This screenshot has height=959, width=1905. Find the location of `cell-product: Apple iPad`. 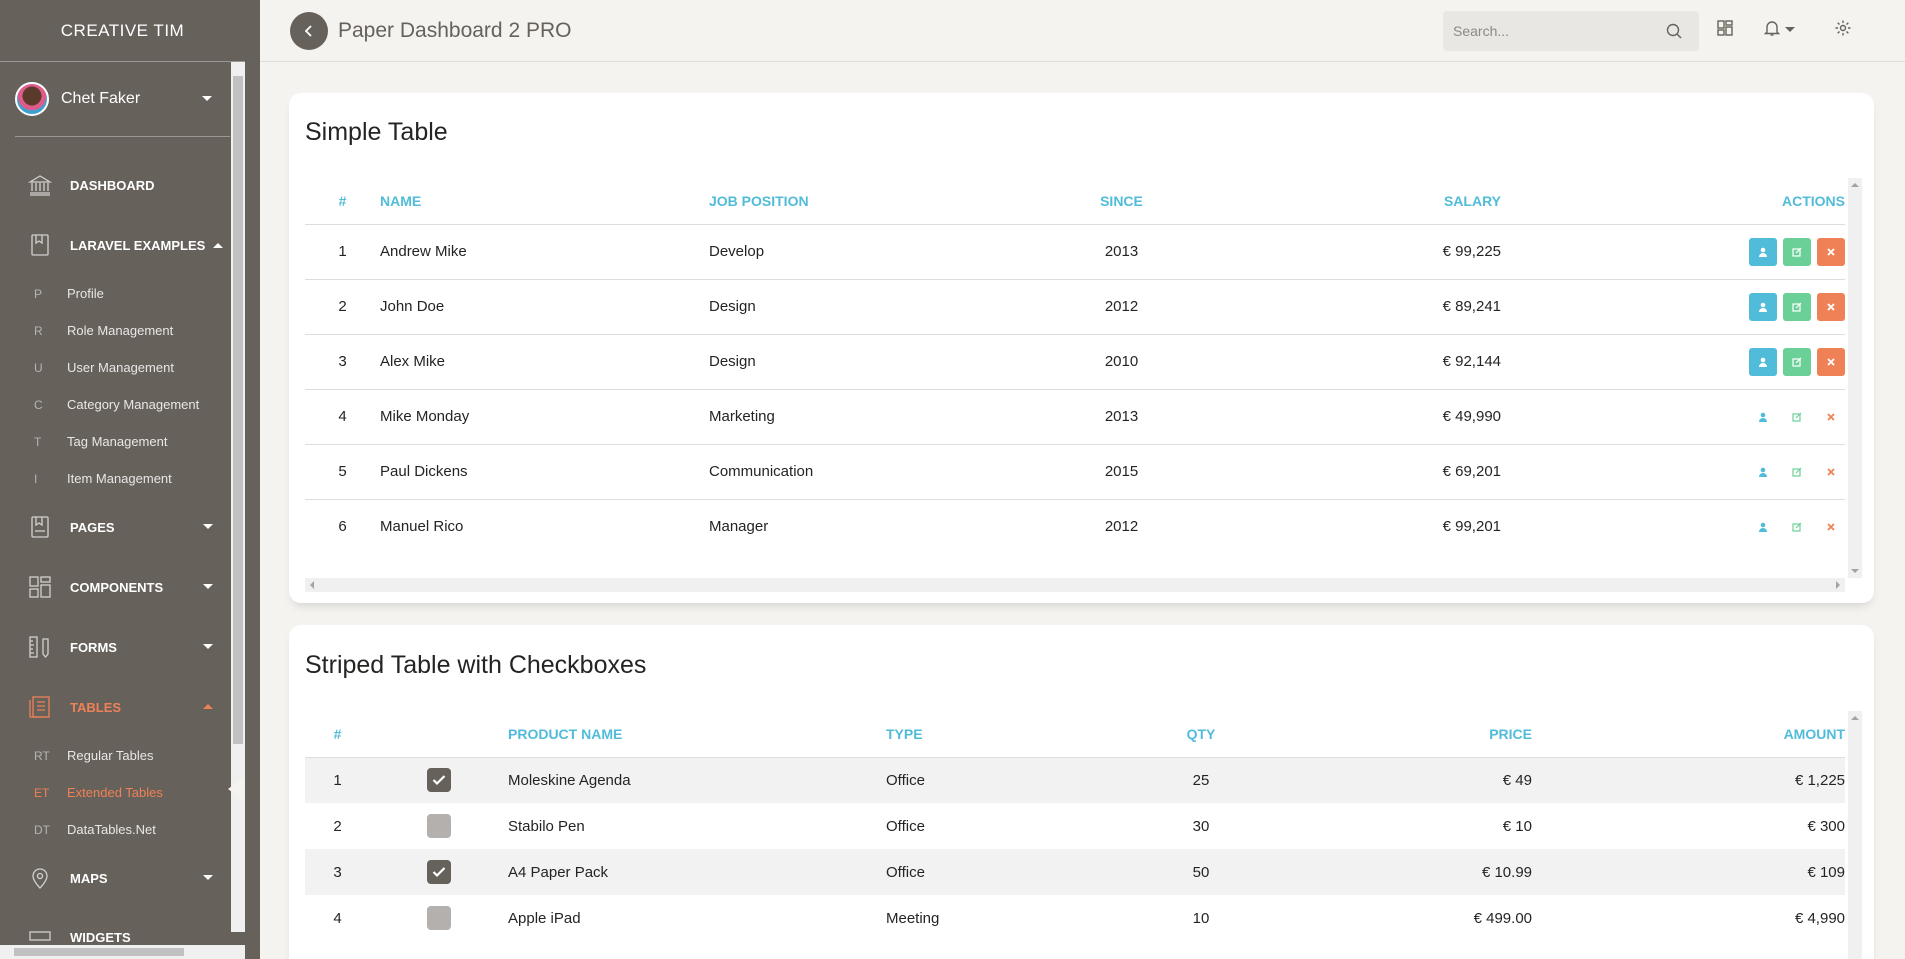

cell-product: Apple iPad is located at coordinates (544, 918).